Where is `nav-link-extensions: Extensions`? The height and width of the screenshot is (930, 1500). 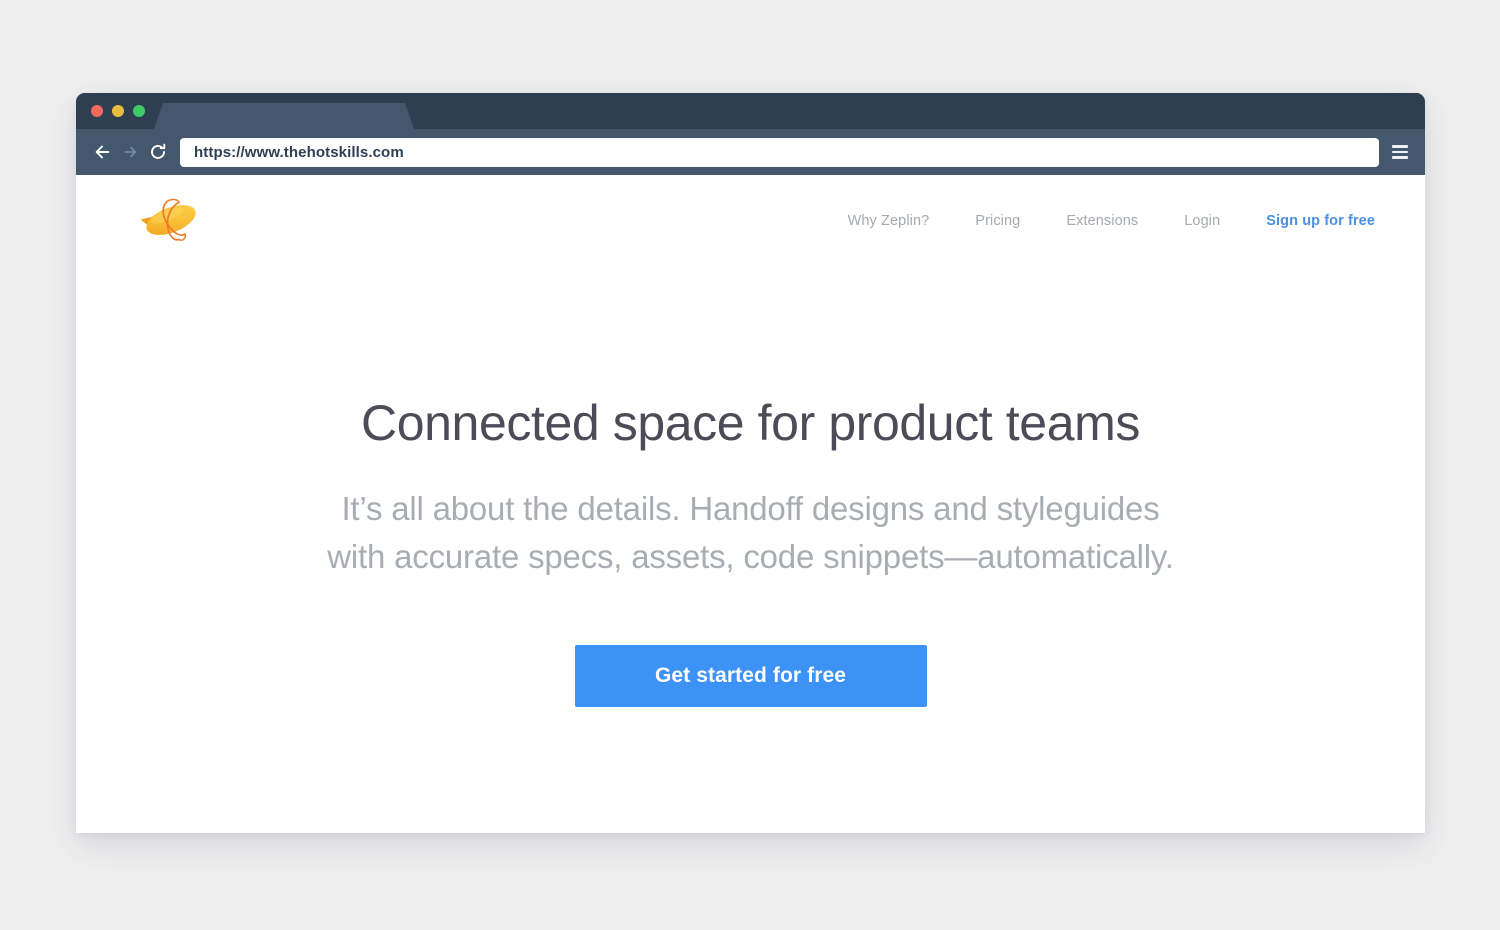 nav-link-extensions: Extensions is located at coordinates (1102, 221).